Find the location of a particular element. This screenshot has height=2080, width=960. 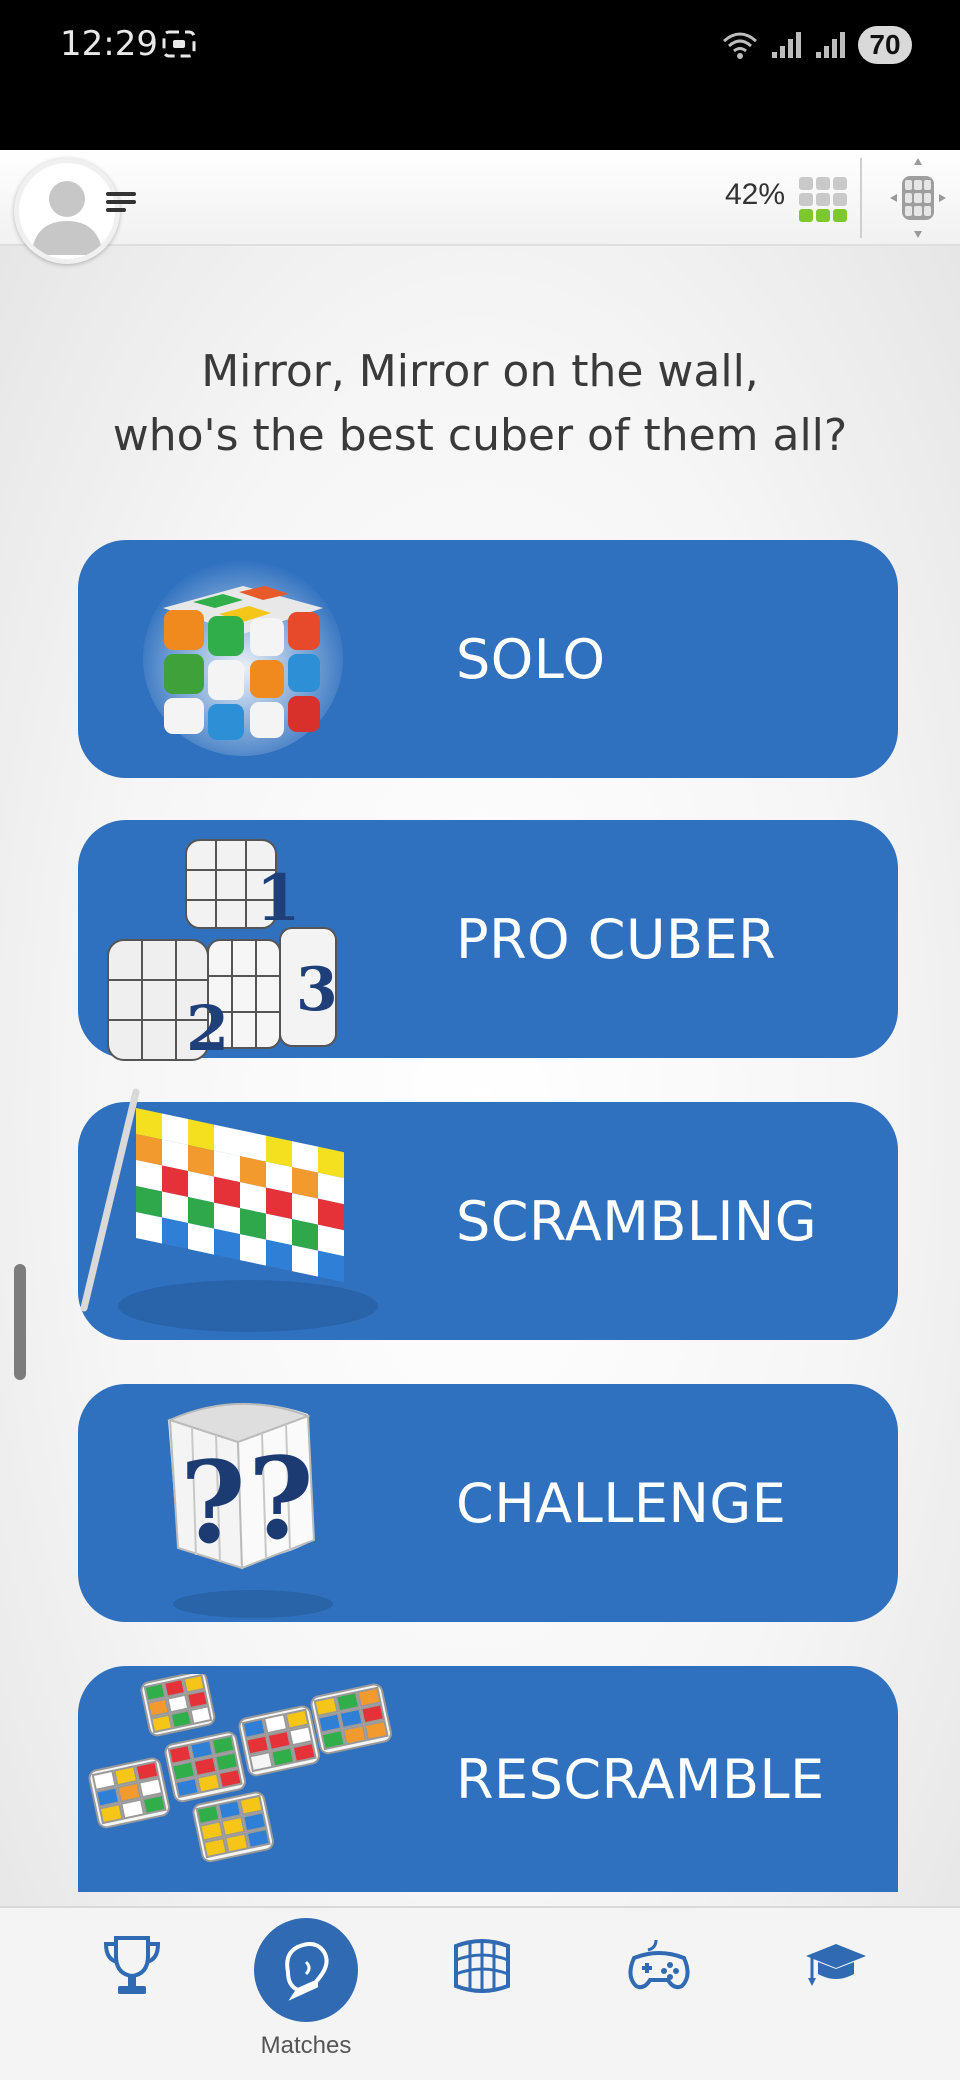

nav-learn is located at coordinates (830, 1994).